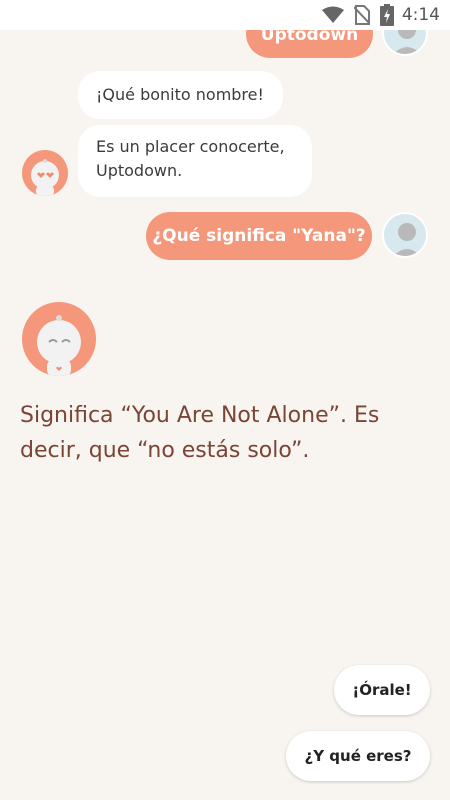 This screenshot has width=450, height=800. Describe the element at coordinates (225, 15) in the screenshot. I see `status-bar: 4:14` at that location.